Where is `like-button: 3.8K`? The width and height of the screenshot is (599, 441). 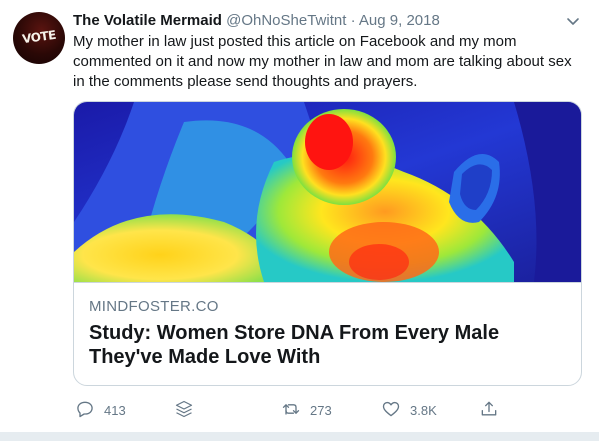
like-button: 3.8K is located at coordinates (409, 410).